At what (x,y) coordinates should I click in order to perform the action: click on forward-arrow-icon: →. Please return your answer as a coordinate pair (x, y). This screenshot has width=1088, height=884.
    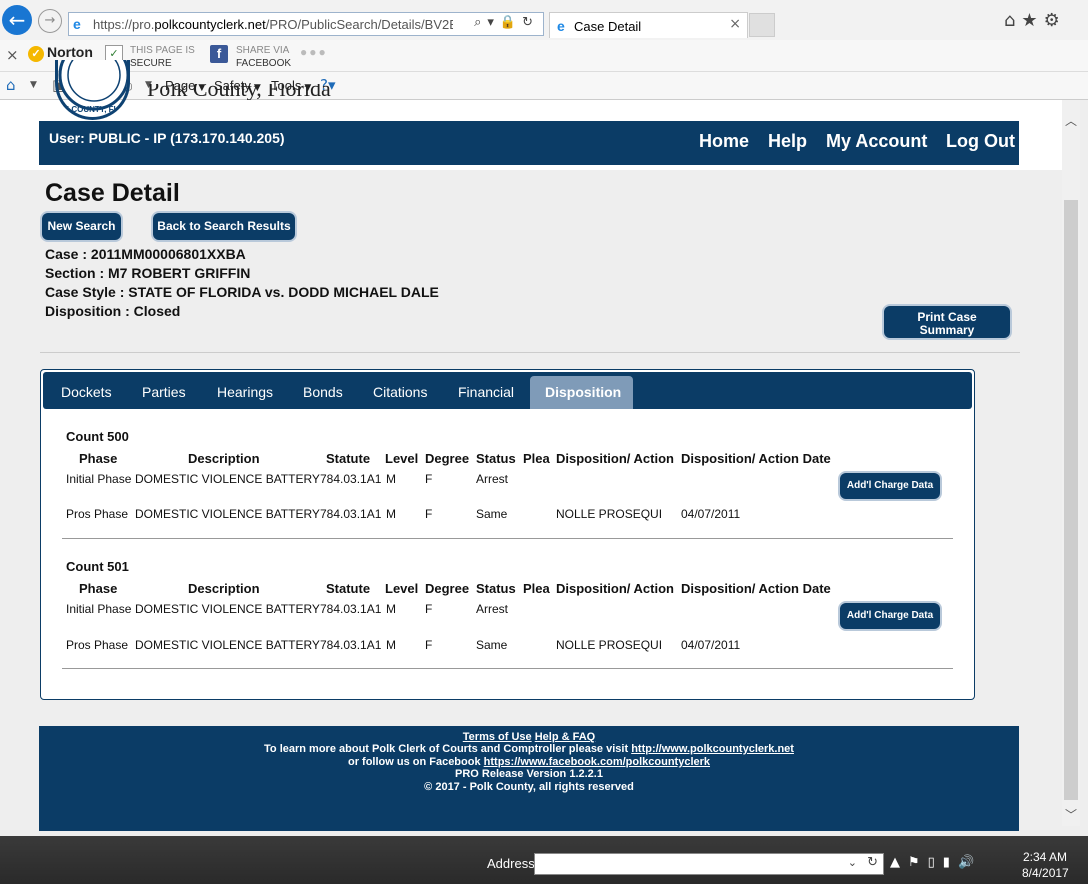
    Looking at the image, I should click on (50, 21).